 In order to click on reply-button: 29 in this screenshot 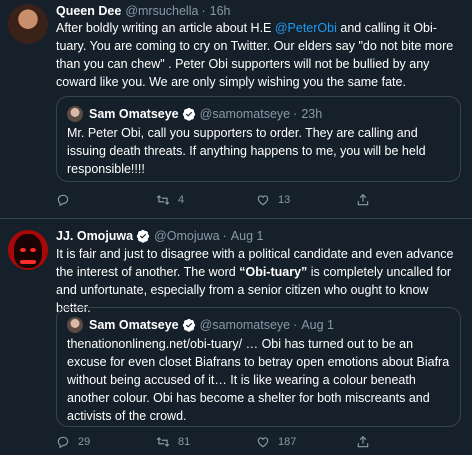, I will do `click(106, 442)`.